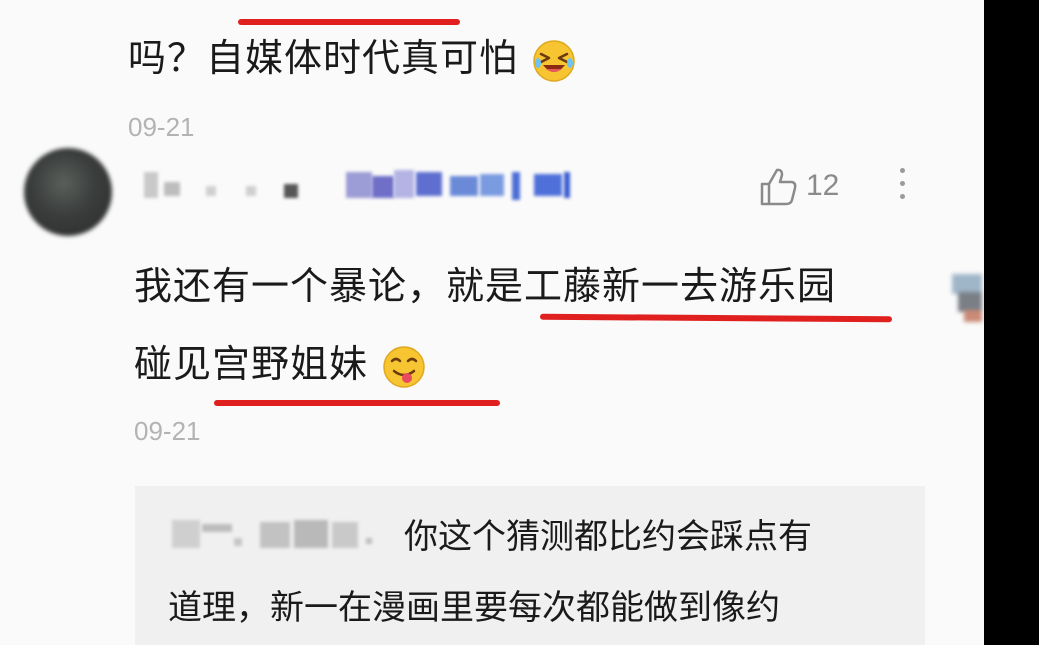 This screenshot has width=1039, height=645. What do you see at coordinates (167, 431) in the screenshot?
I see `main-comment-date: 09-21` at bounding box center [167, 431].